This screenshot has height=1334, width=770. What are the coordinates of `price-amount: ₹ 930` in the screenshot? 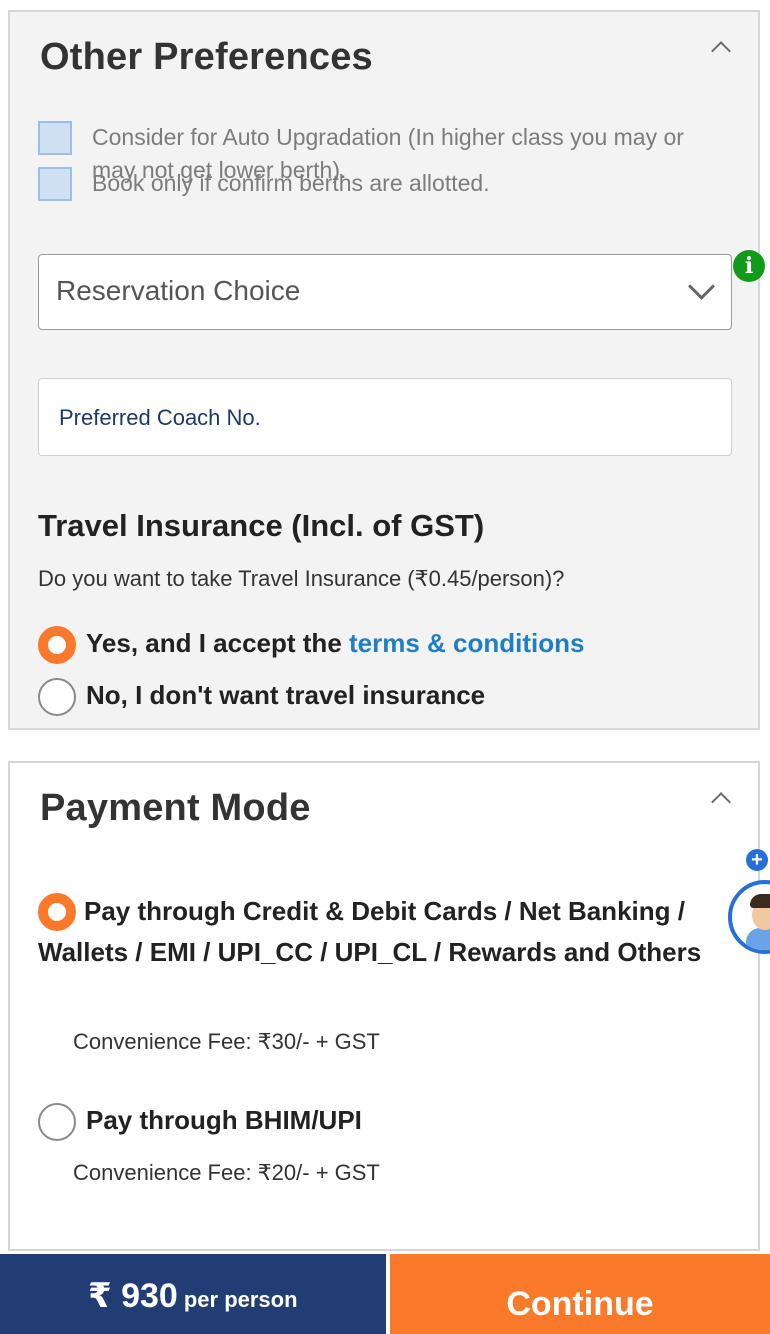 It's located at (133, 1296).